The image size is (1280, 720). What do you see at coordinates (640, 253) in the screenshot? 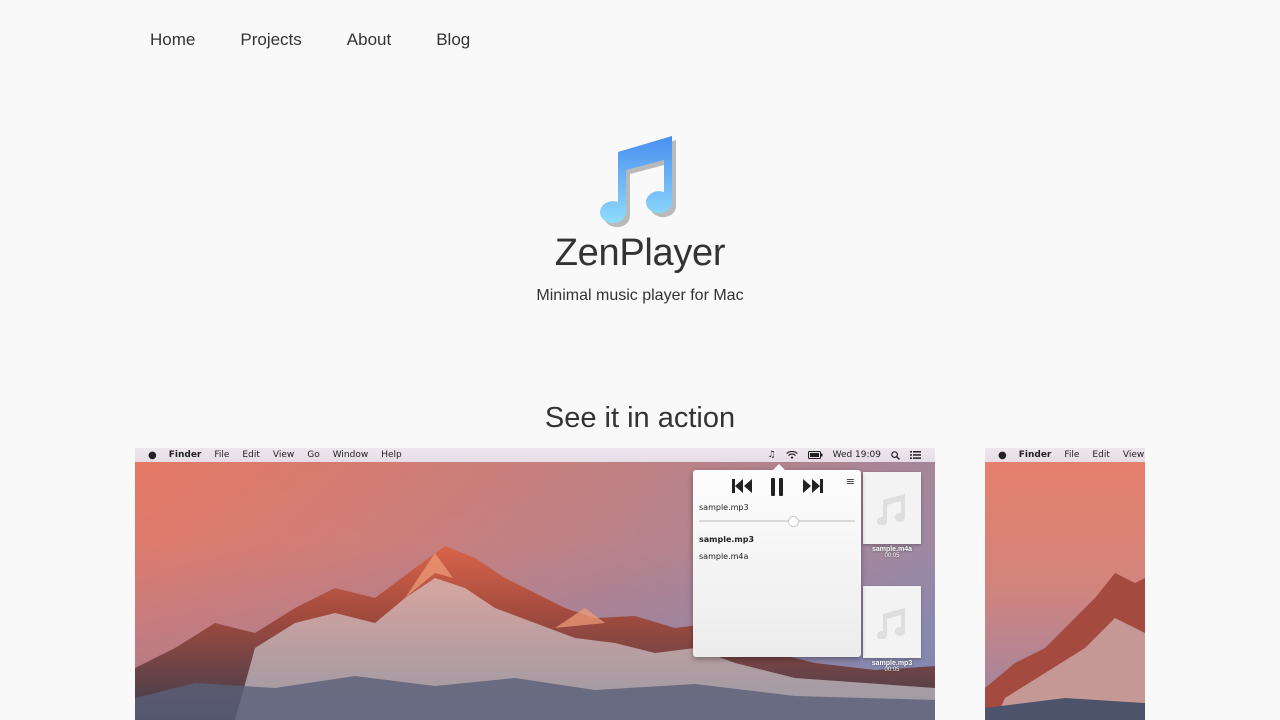
I see `app-title: ZenPlayer` at bounding box center [640, 253].